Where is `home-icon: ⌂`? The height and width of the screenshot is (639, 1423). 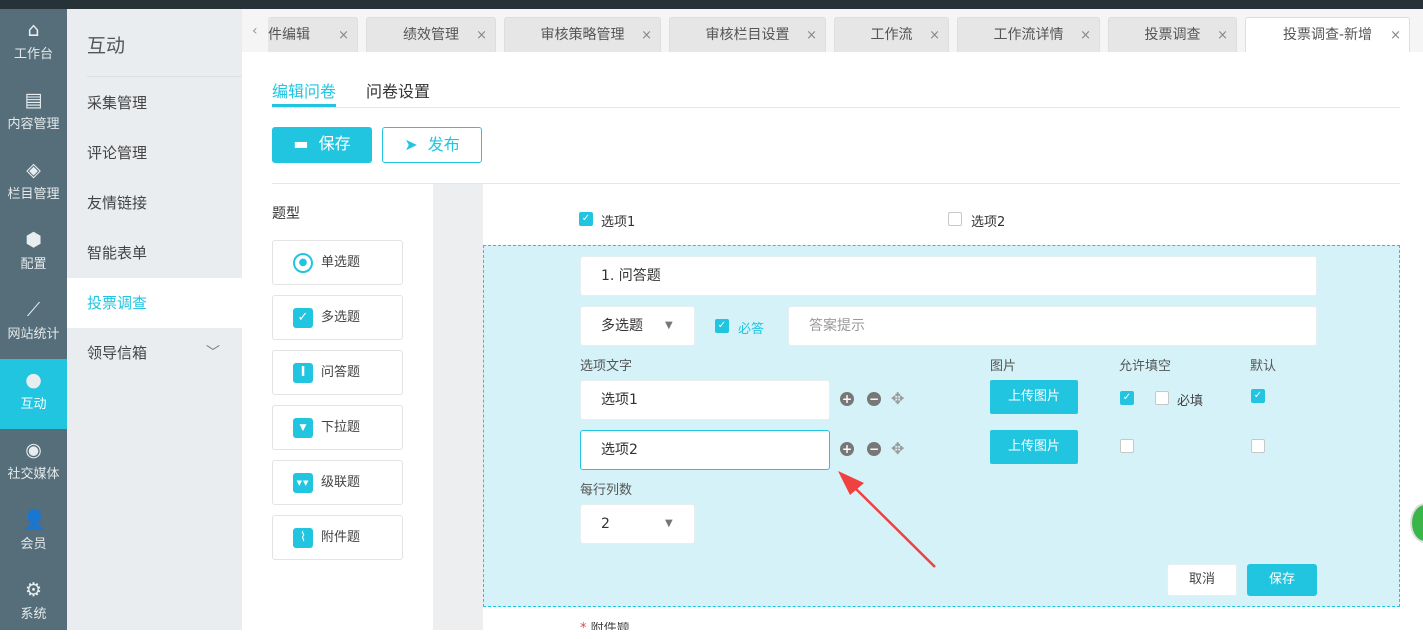 home-icon: ⌂ is located at coordinates (33, 30).